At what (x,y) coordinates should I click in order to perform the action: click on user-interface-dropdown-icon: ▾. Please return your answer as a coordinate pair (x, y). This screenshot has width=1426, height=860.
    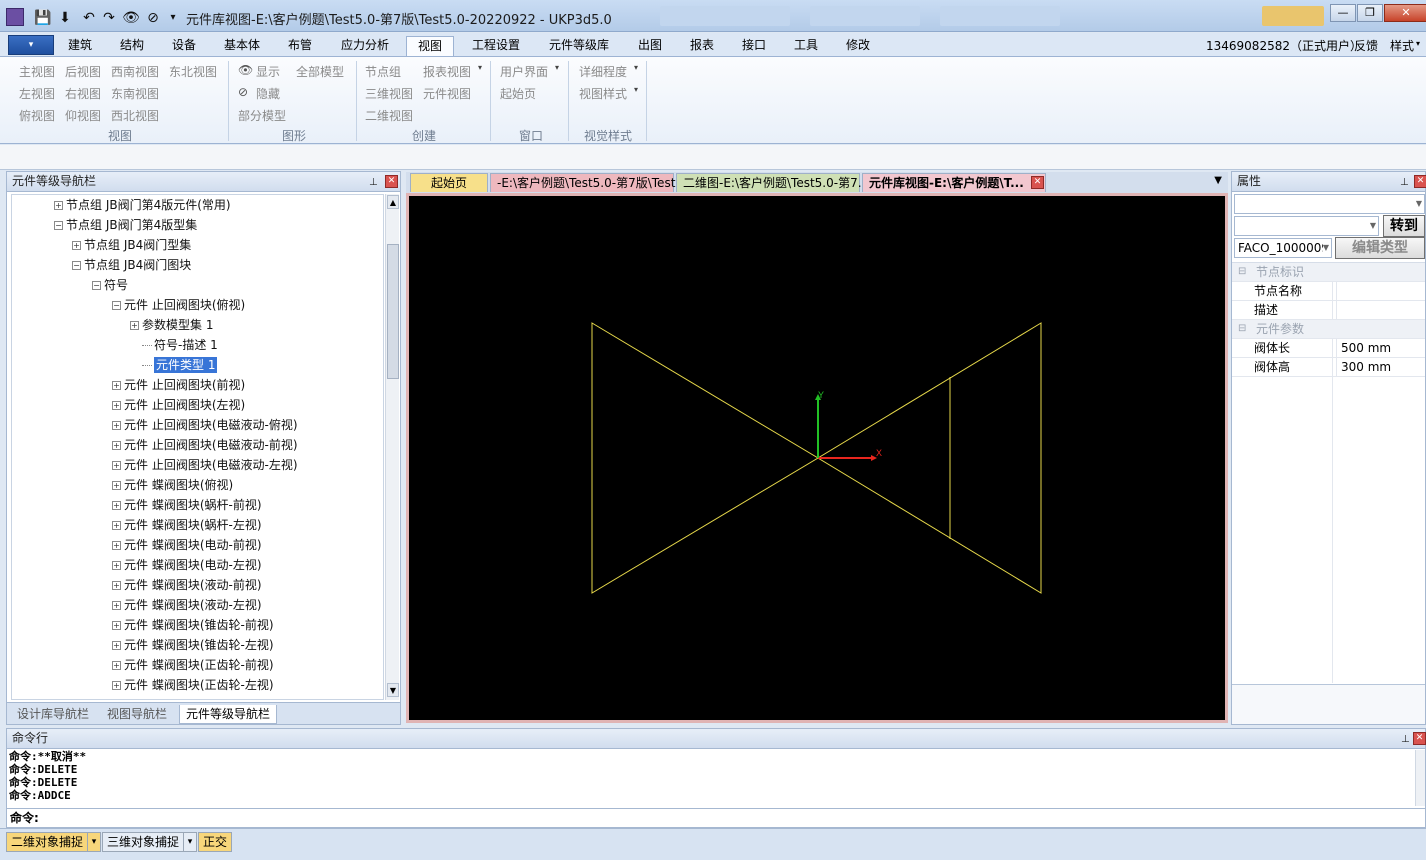
    Looking at the image, I should click on (557, 67).